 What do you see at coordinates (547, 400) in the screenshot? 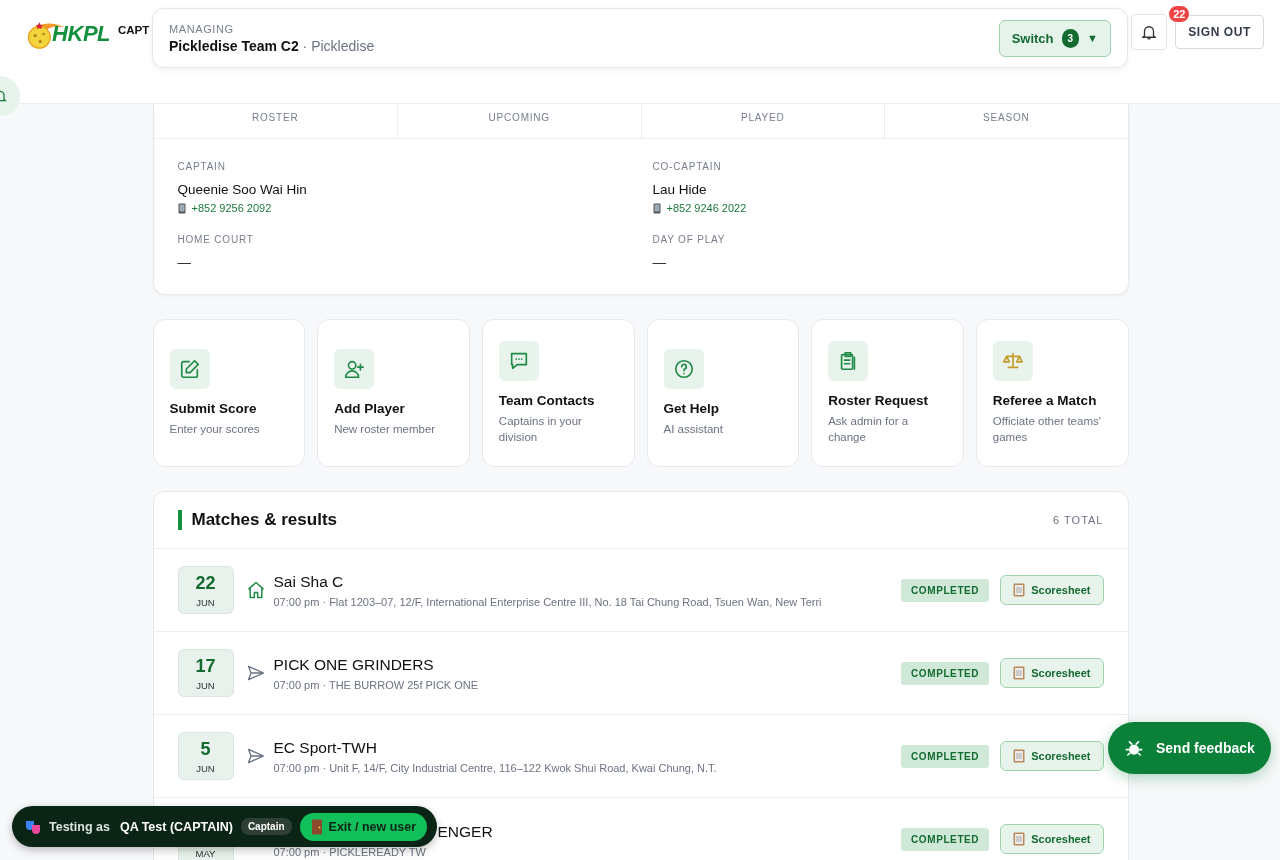
I see `action-title: Team Contacts` at bounding box center [547, 400].